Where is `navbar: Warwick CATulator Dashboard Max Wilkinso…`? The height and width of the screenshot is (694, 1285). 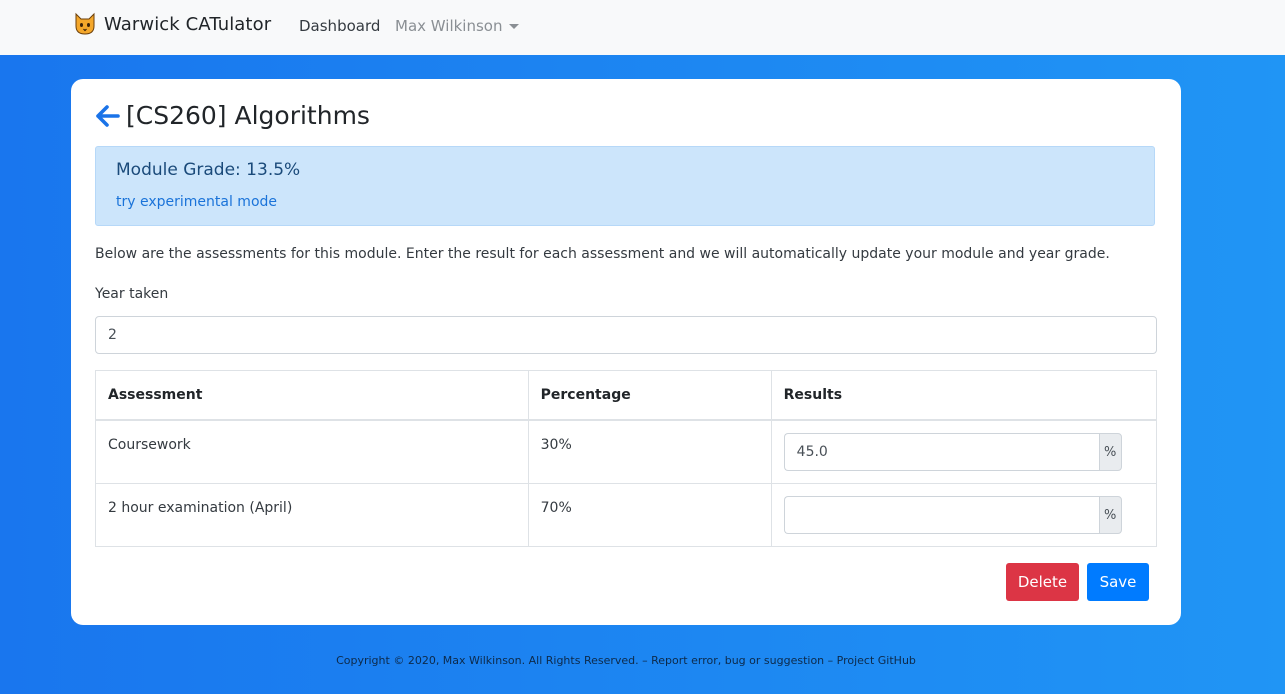
navbar: Warwick CATulator Dashboard Max Wilkinso… is located at coordinates (642, 27).